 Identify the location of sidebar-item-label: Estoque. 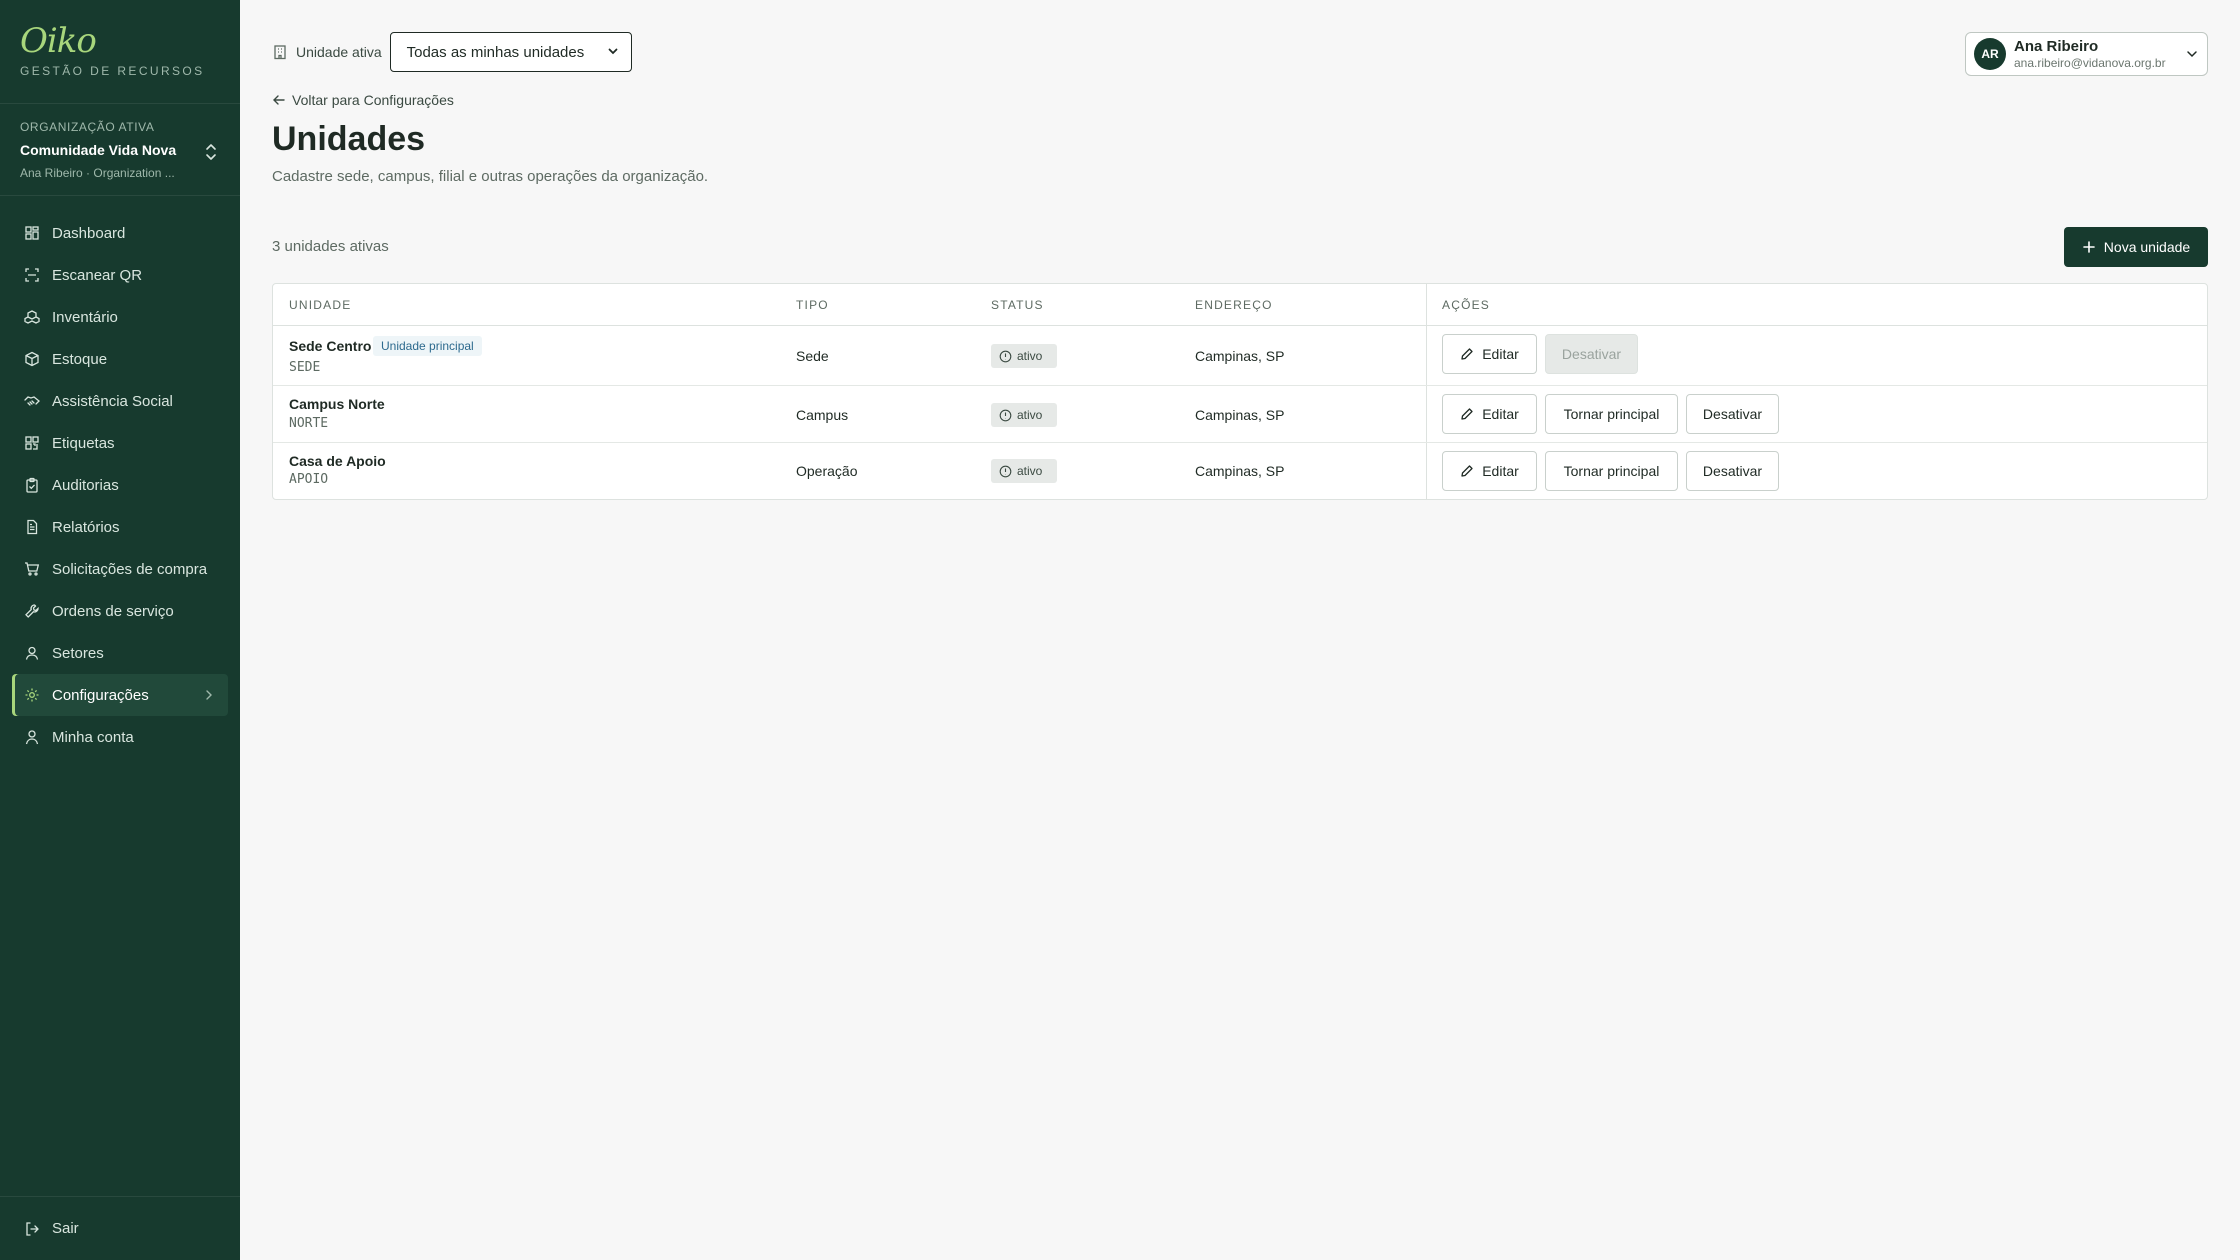
(80, 359).